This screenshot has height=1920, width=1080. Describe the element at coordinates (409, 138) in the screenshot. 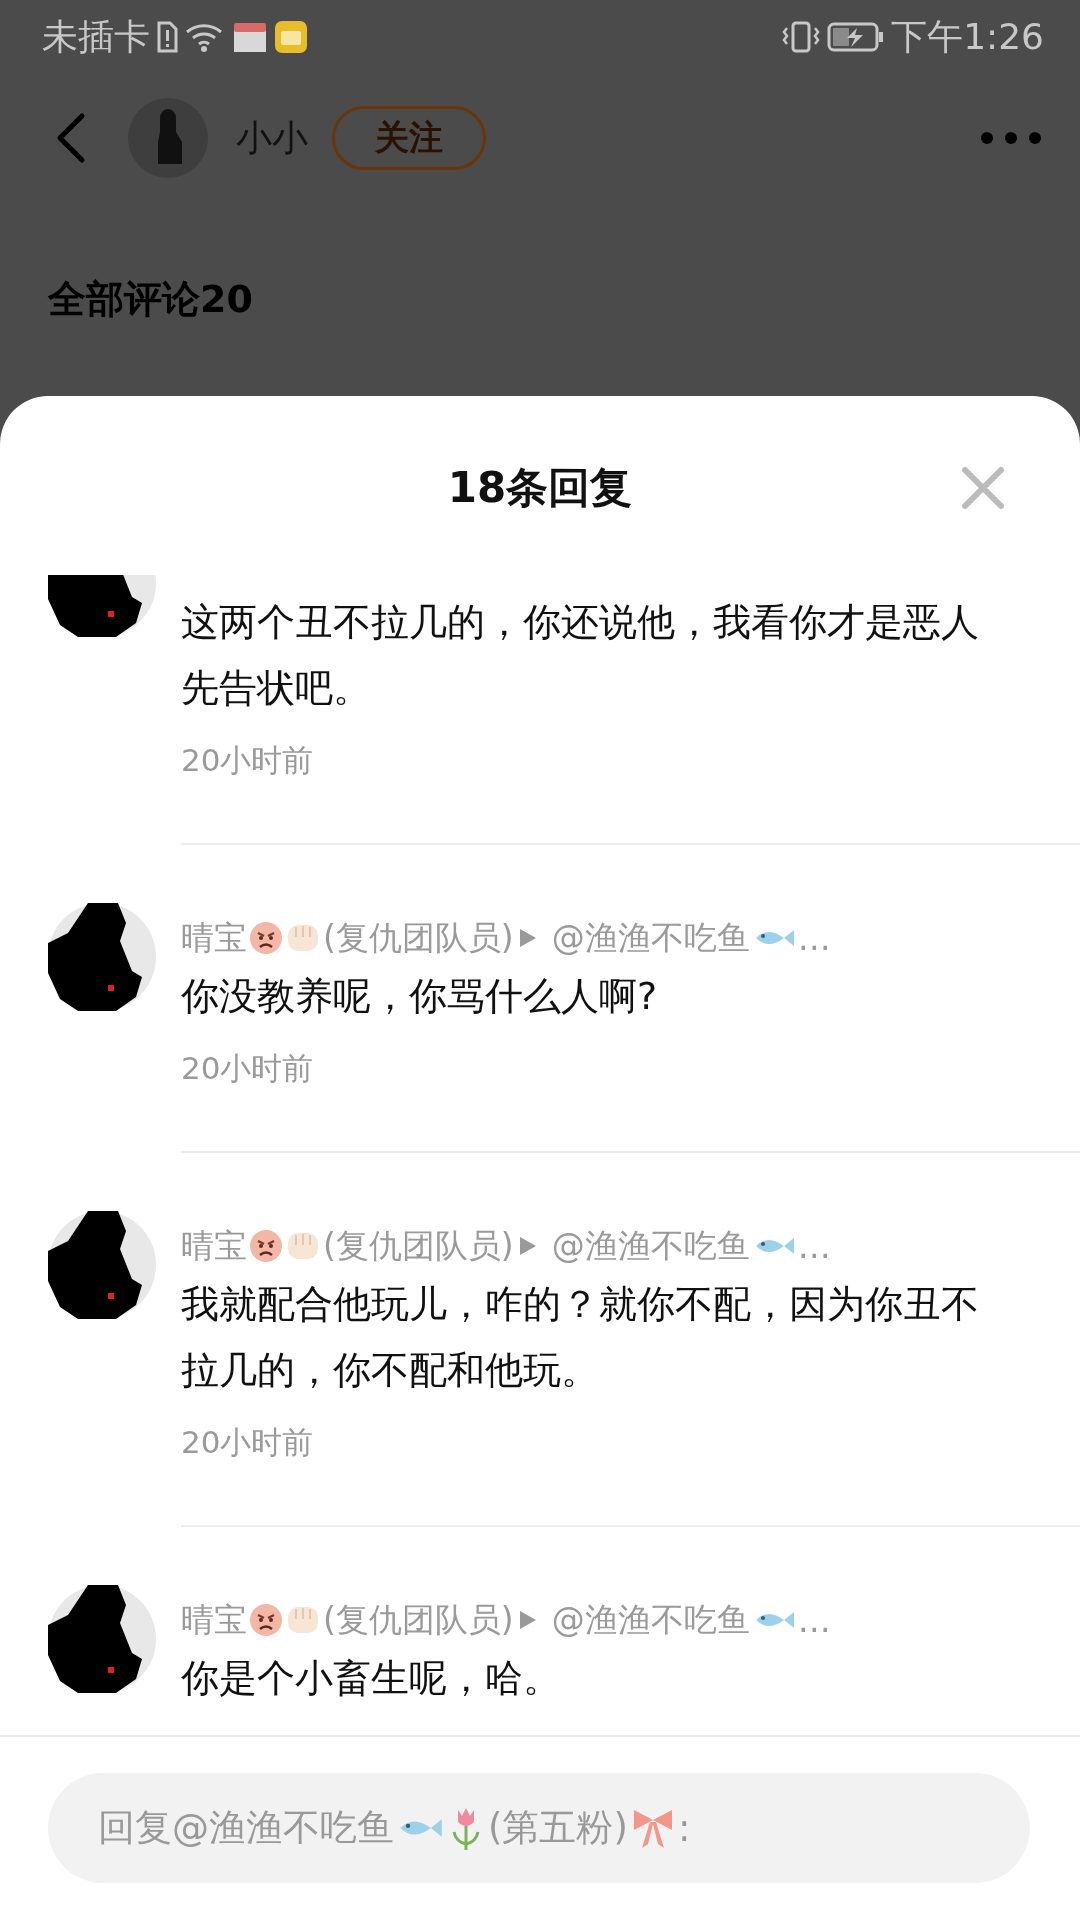

I see `follow-button: 关注` at that location.